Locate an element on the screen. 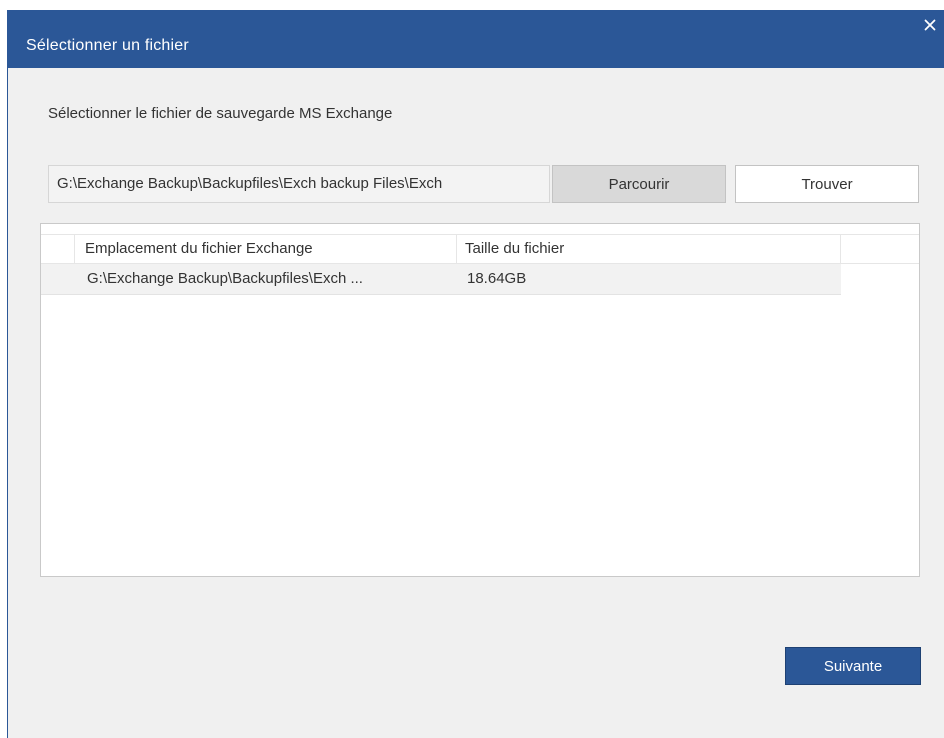 Image resolution: width=944 pixels, height=738 pixels. column-header-location: Emplacement du fichier Exchange is located at coordinates (266, 249).